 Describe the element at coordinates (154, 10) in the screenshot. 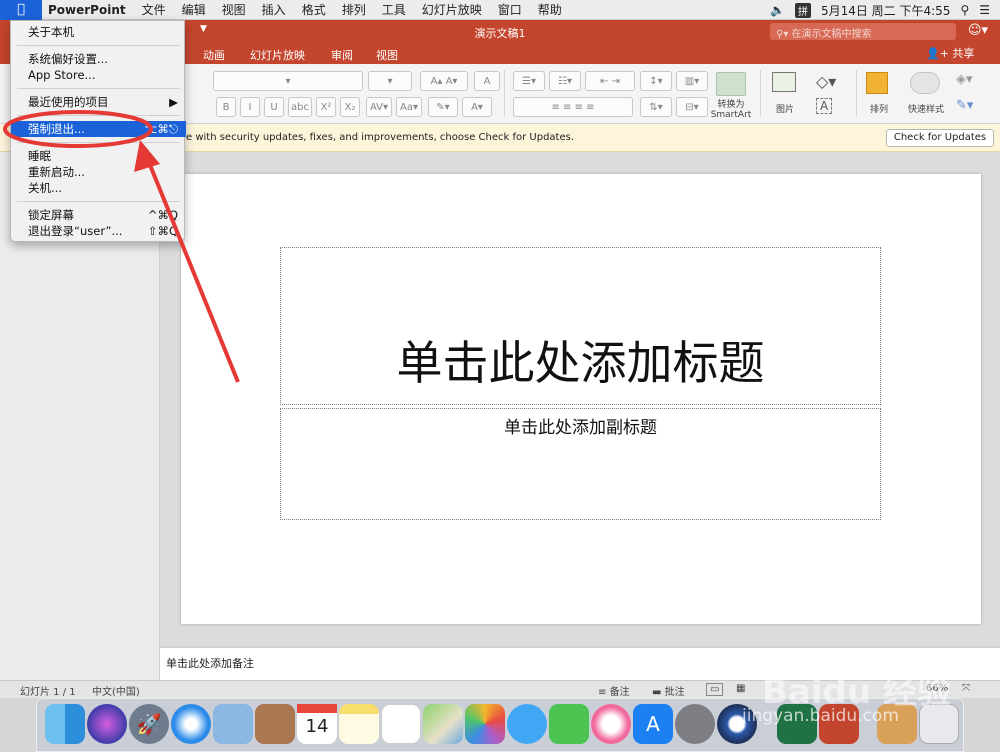

I see `menu-file: 文件` at that location.